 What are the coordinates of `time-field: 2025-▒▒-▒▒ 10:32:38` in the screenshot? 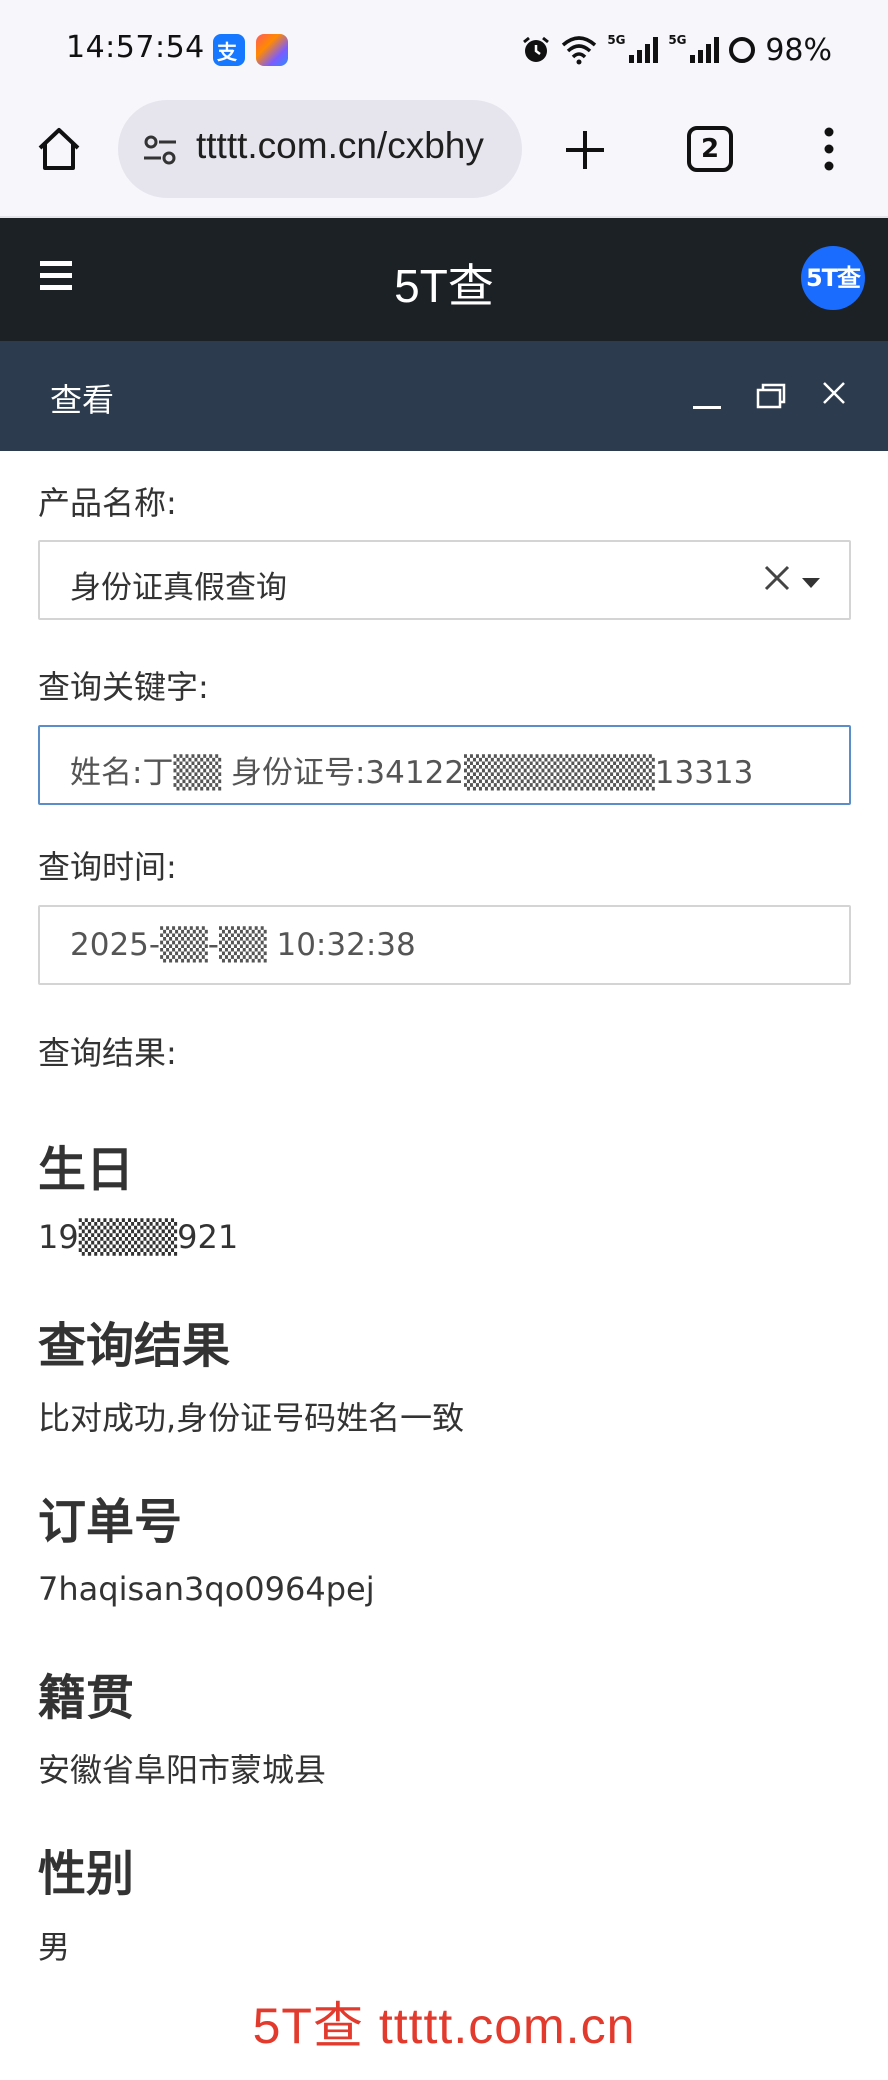 It's located at (444, 945).